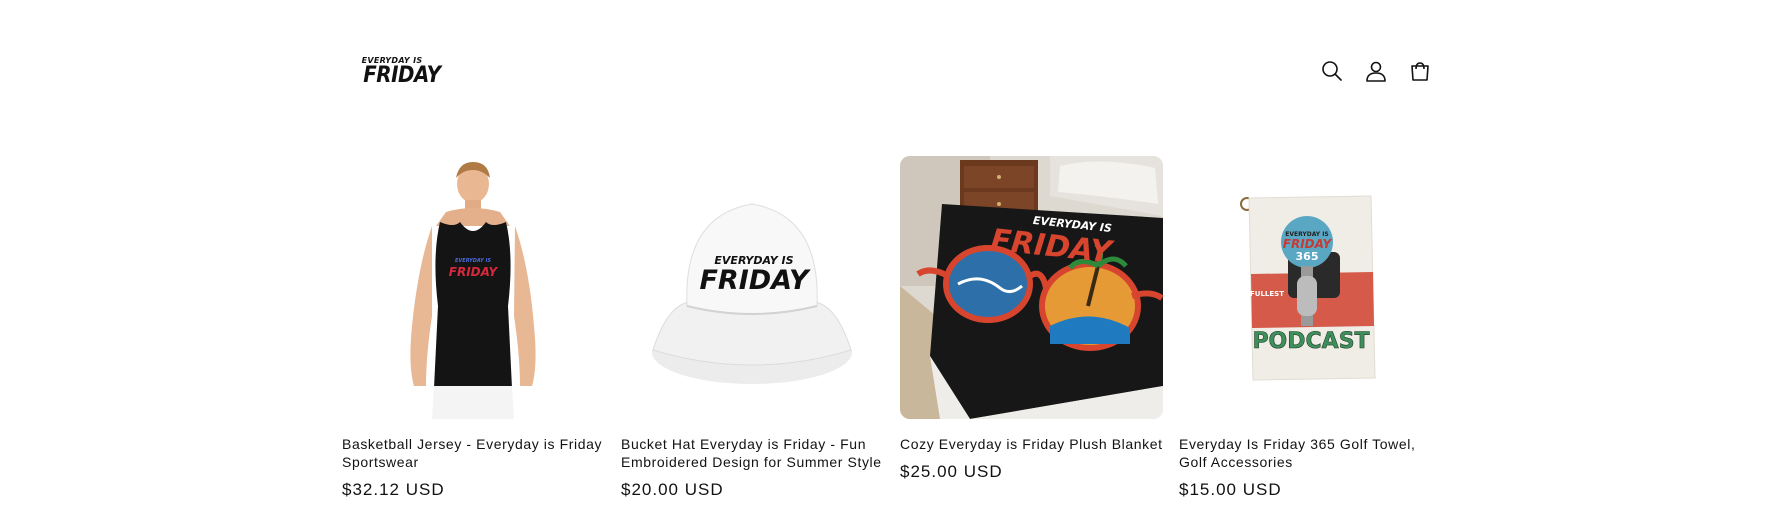  What do you see at coordinates (1031, 444) in the screenshot?
I see `product-title: Cozy Everyday is Friday Plush Blanket` at bounding box center [1031, 444].